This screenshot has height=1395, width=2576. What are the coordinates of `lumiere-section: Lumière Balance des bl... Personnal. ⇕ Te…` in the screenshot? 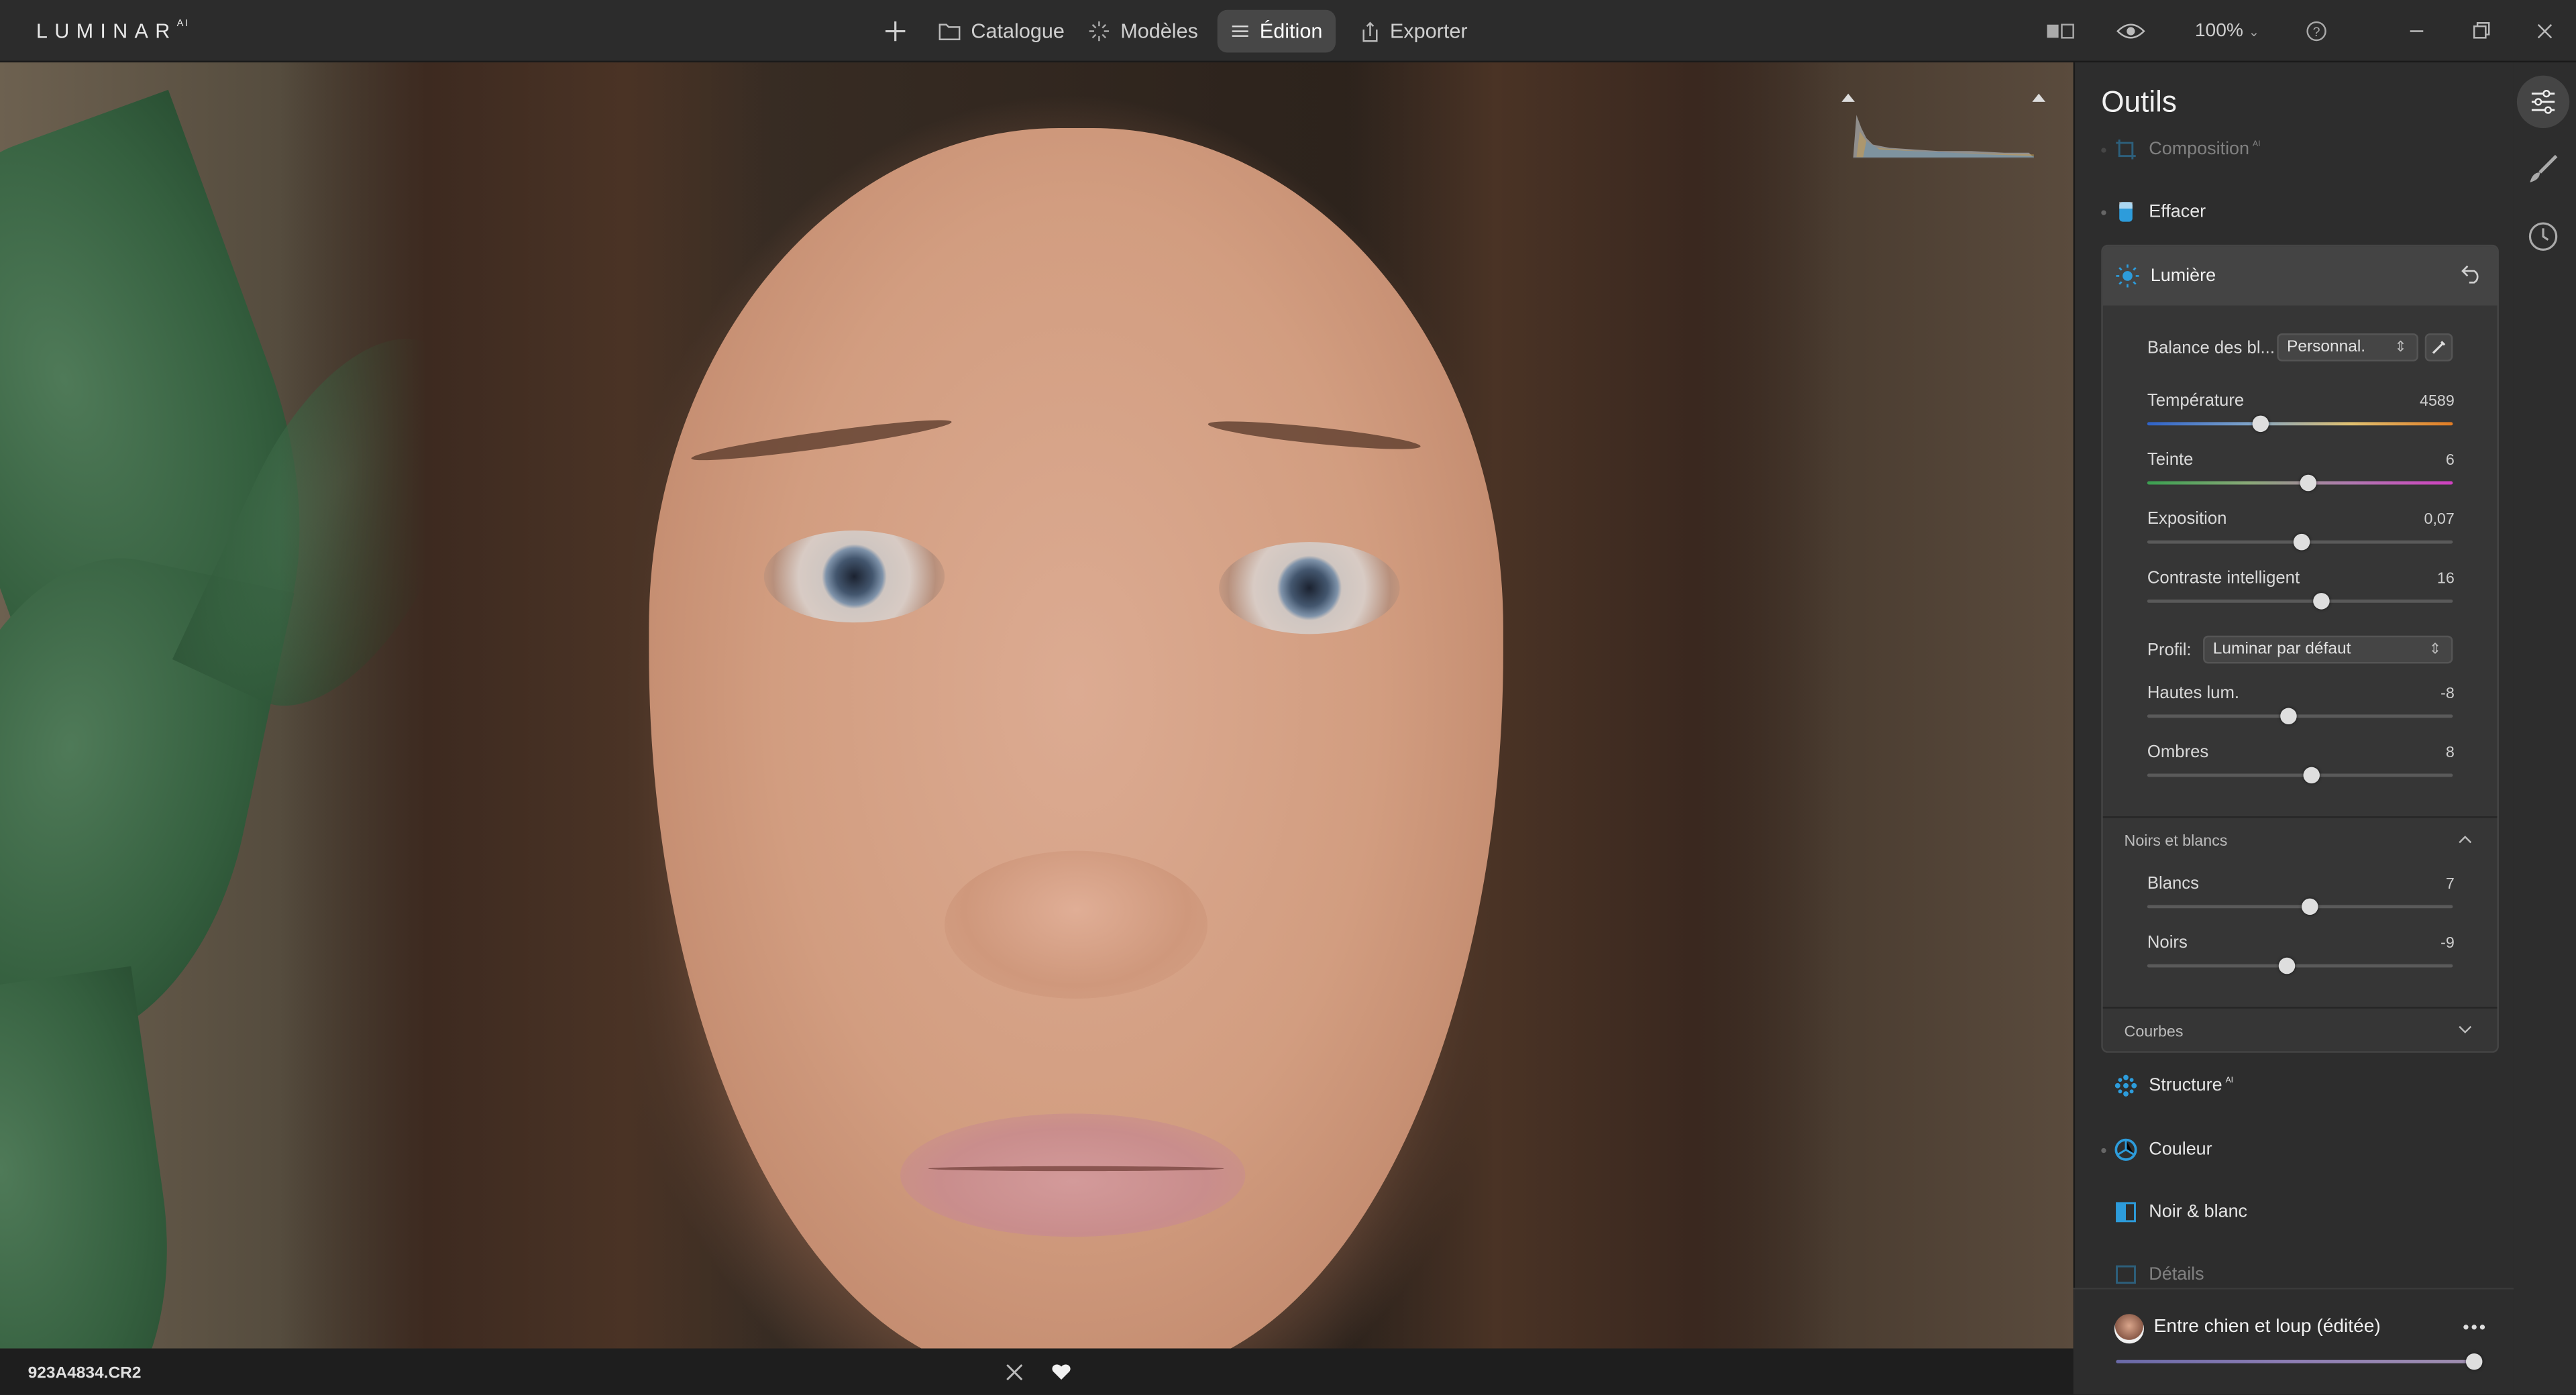 It's located at (2300, 648).